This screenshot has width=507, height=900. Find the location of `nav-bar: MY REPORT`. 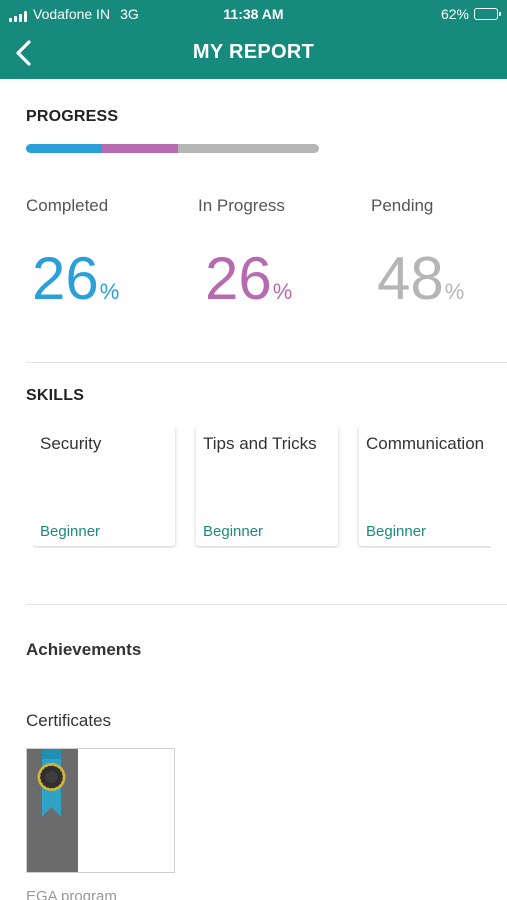

nav-bar: MY REPORT is located at coordinates (253, 53).